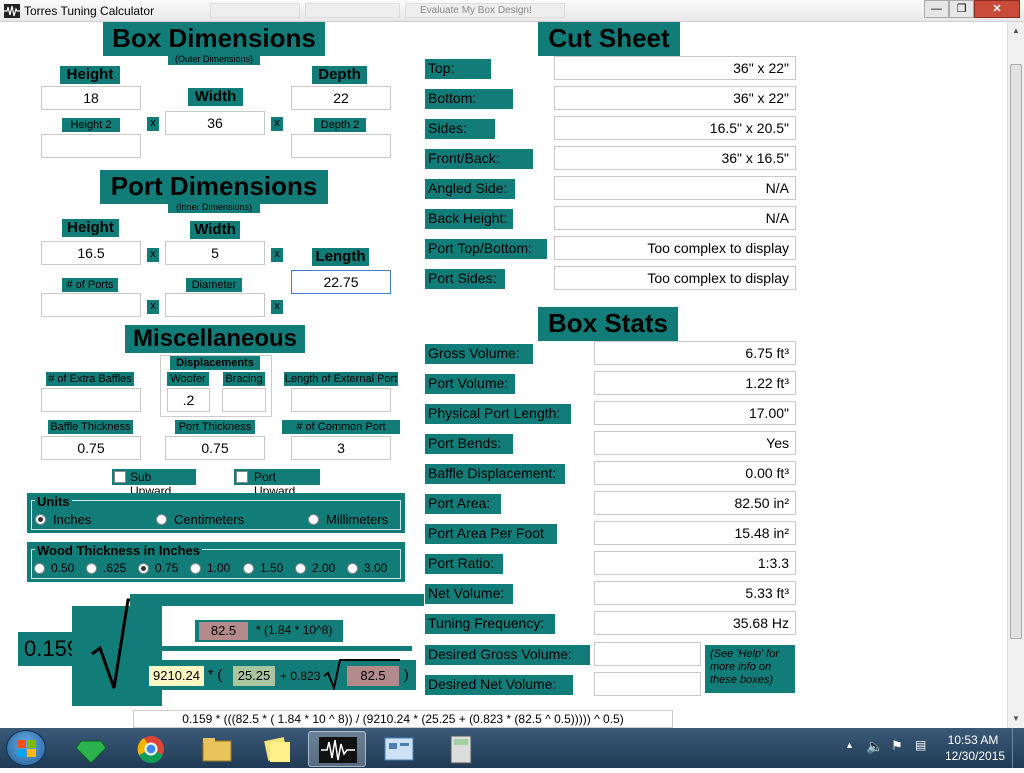  What do you see at coordinates (695, 443) in the screenshot?
I see `box-stat-value: Yes` at bounding box center [695, 443].